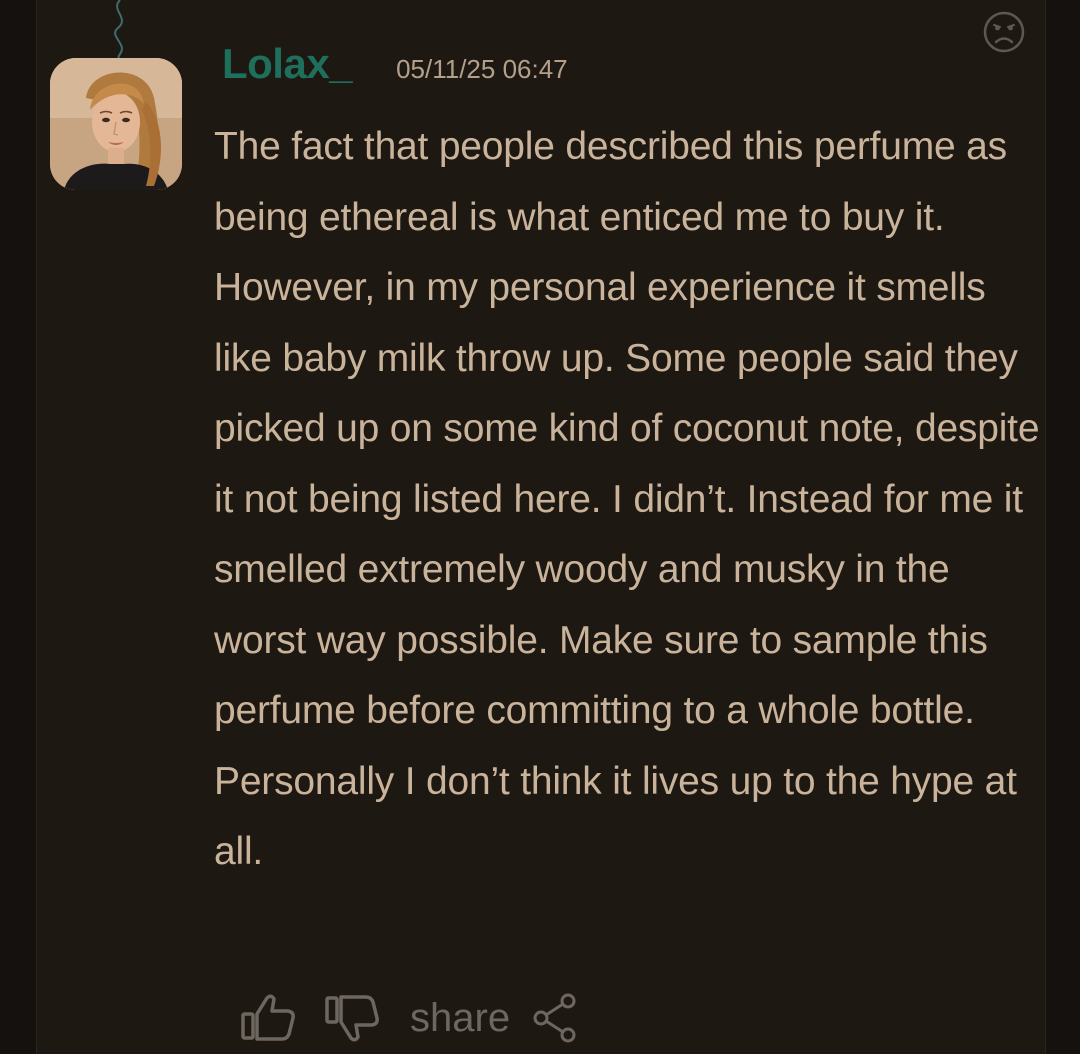  I want to click on thumbs-up-icon, so click(268, 1017).